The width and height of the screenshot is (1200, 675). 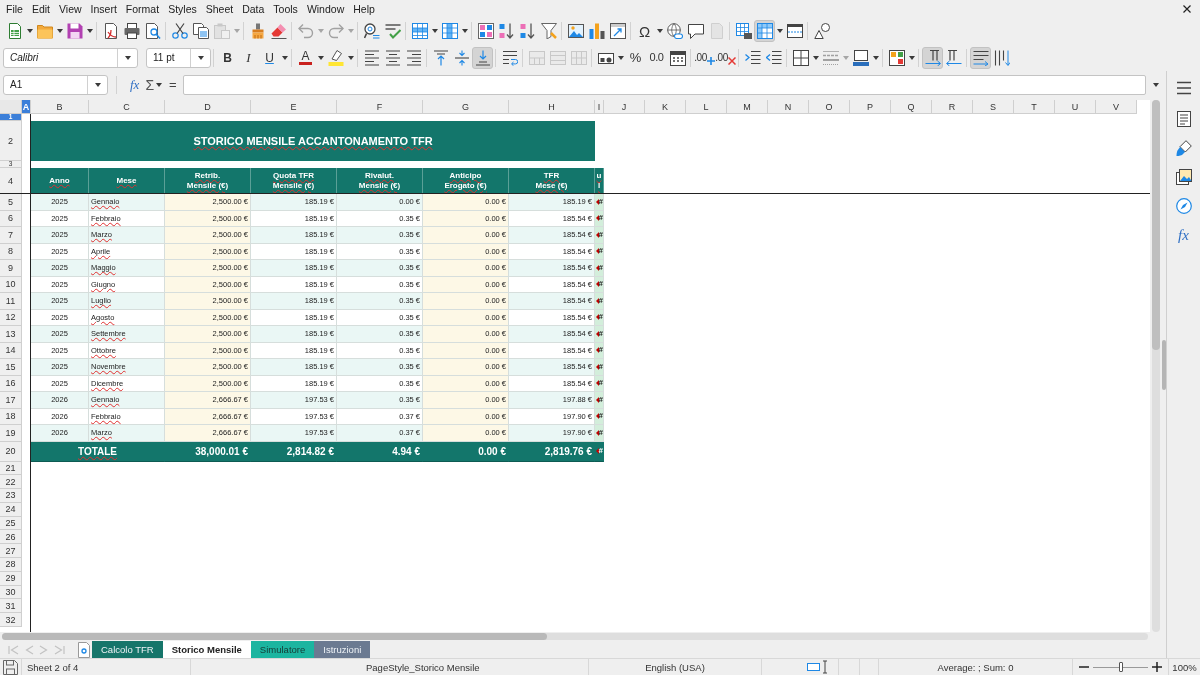 I want to click on name-box: A1, so click(x=55, y=84).